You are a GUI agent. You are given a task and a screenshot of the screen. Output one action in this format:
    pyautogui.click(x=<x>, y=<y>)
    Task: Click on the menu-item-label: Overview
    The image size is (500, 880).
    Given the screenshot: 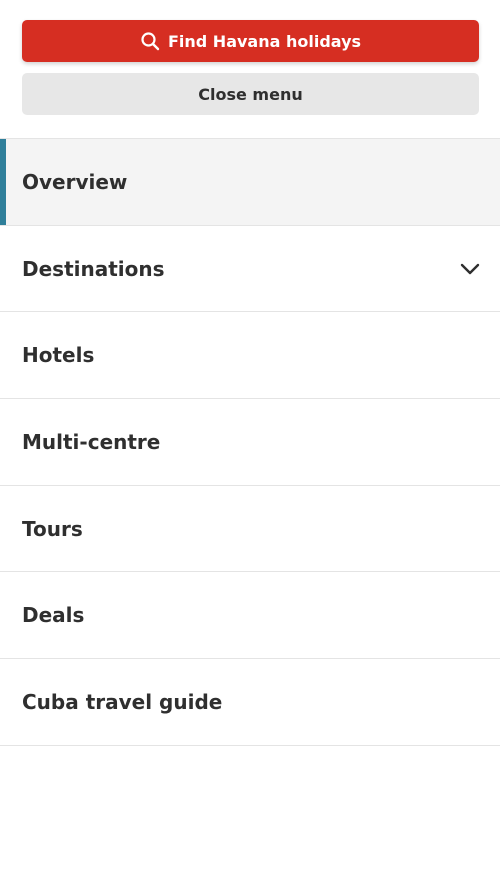 What is the action you would take?
    pyautogui.click(x=75, y=181)
    